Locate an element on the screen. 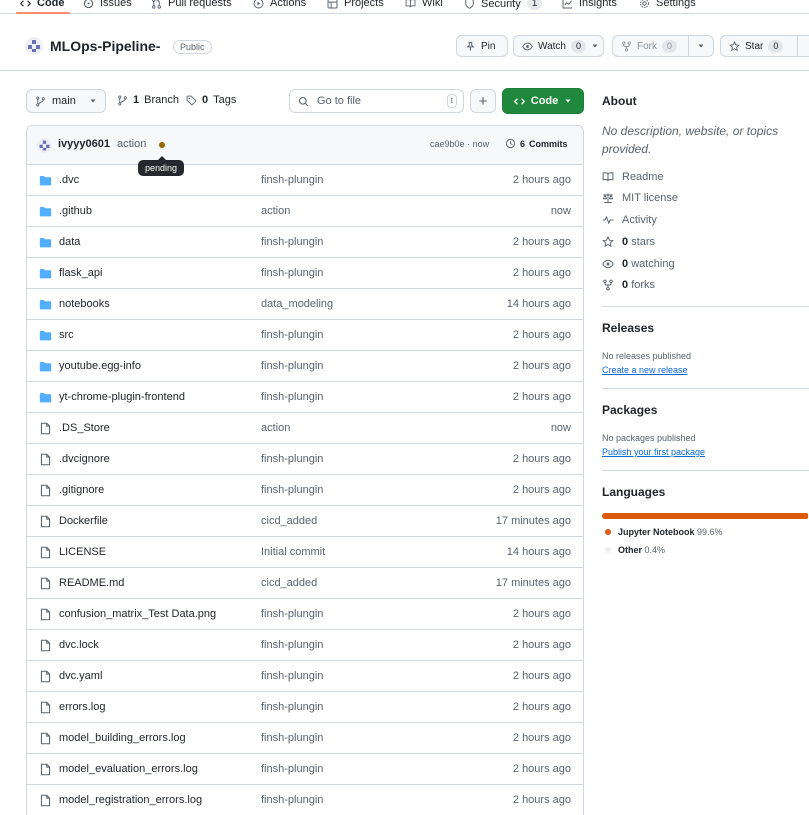 The height and width of the screenshot is (815, 809). file-row: errors.log finsh-plungin 2 hours ago is located at coordinates (305, 707).